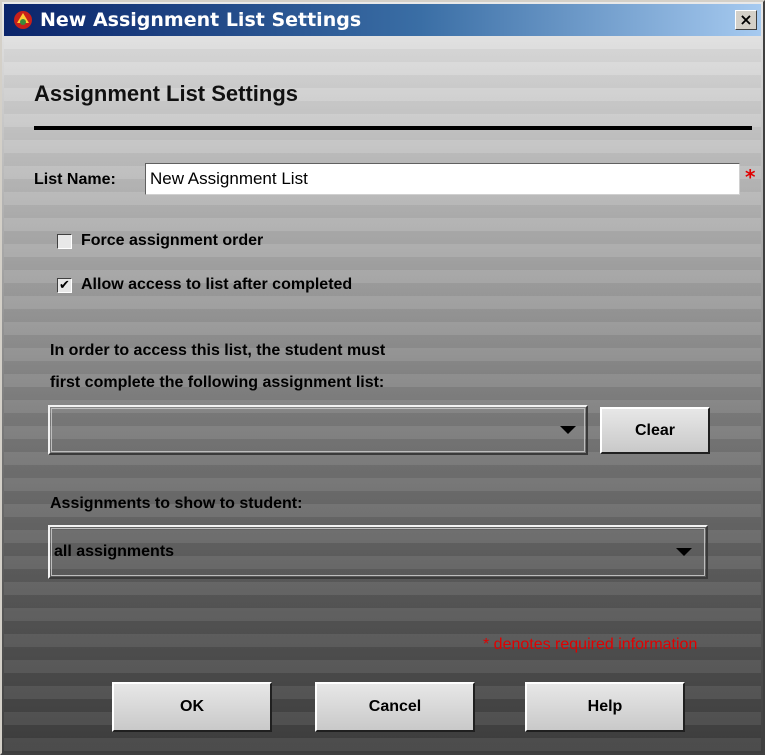  I want to click on close-icon: ×, so click(746, 19).